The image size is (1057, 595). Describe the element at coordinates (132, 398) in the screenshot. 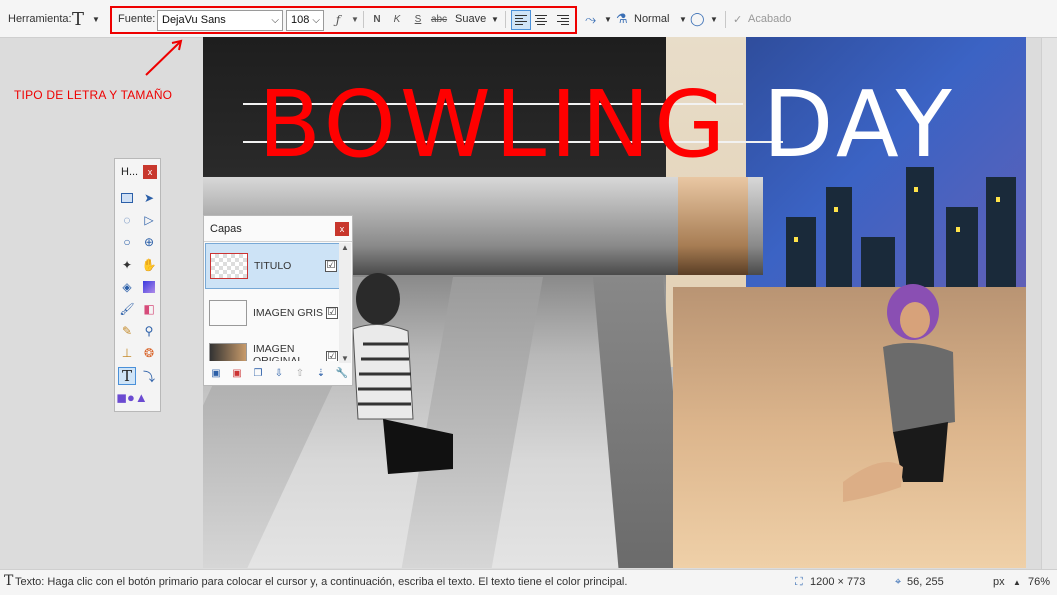

I see `shapes-icon: ◼●▲` at that location.